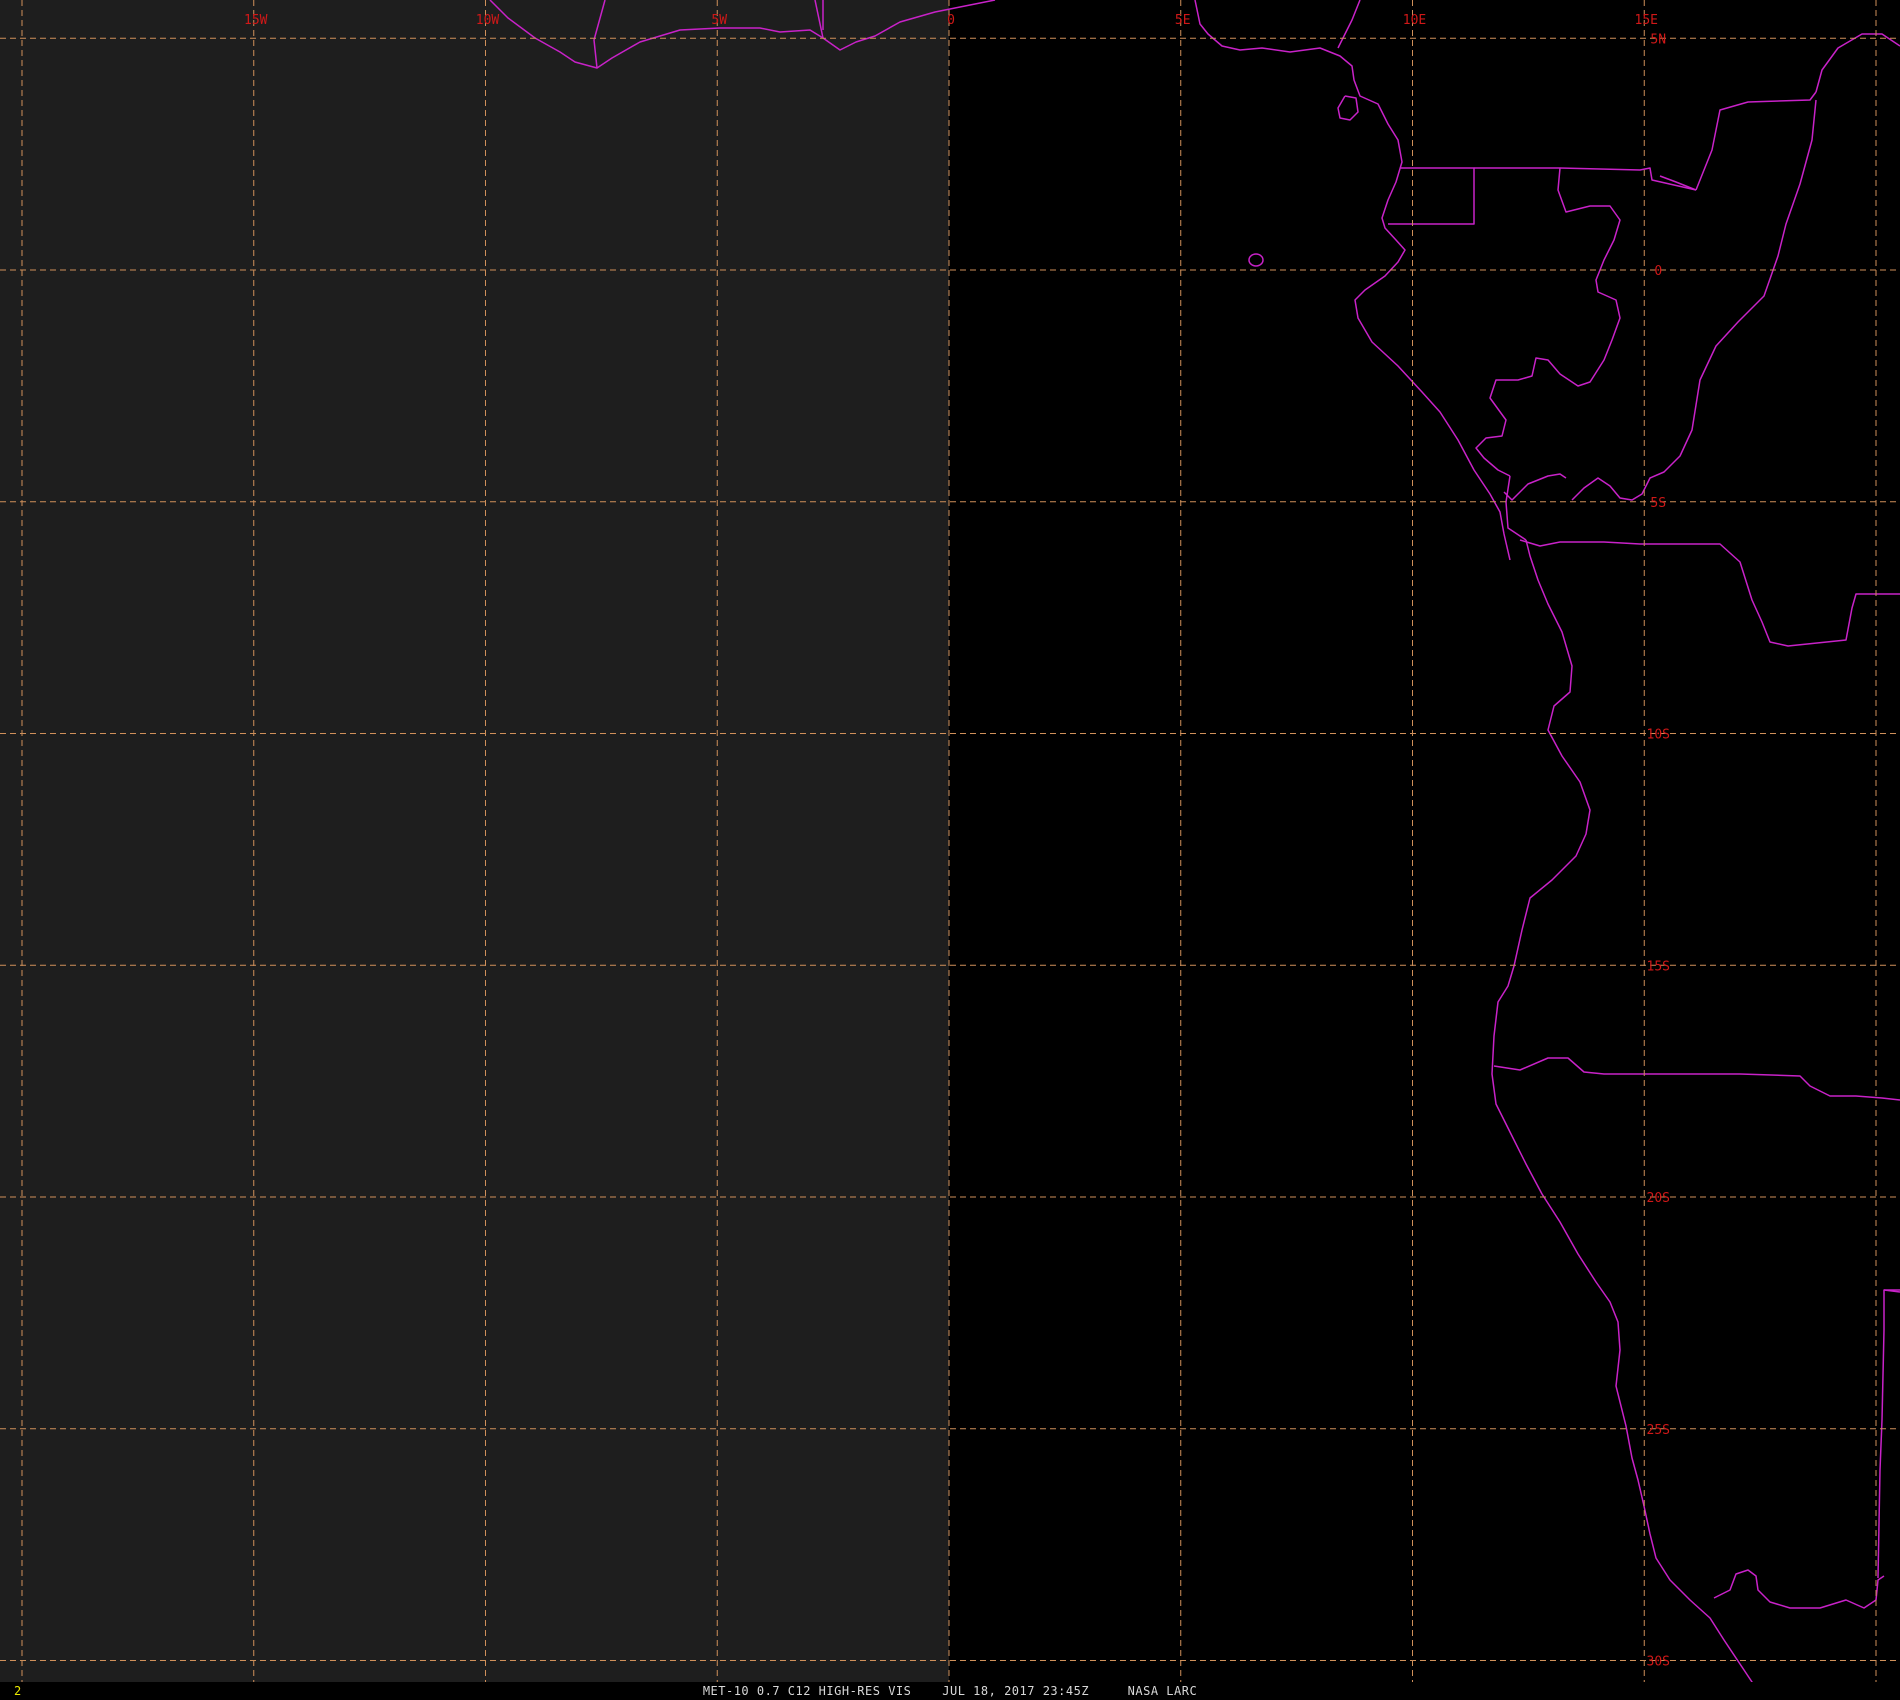  What do you see at coordinates (1658, 503) in the screenshot?
I see `latitude-label: 5S` at bounding box center [1658, 503].